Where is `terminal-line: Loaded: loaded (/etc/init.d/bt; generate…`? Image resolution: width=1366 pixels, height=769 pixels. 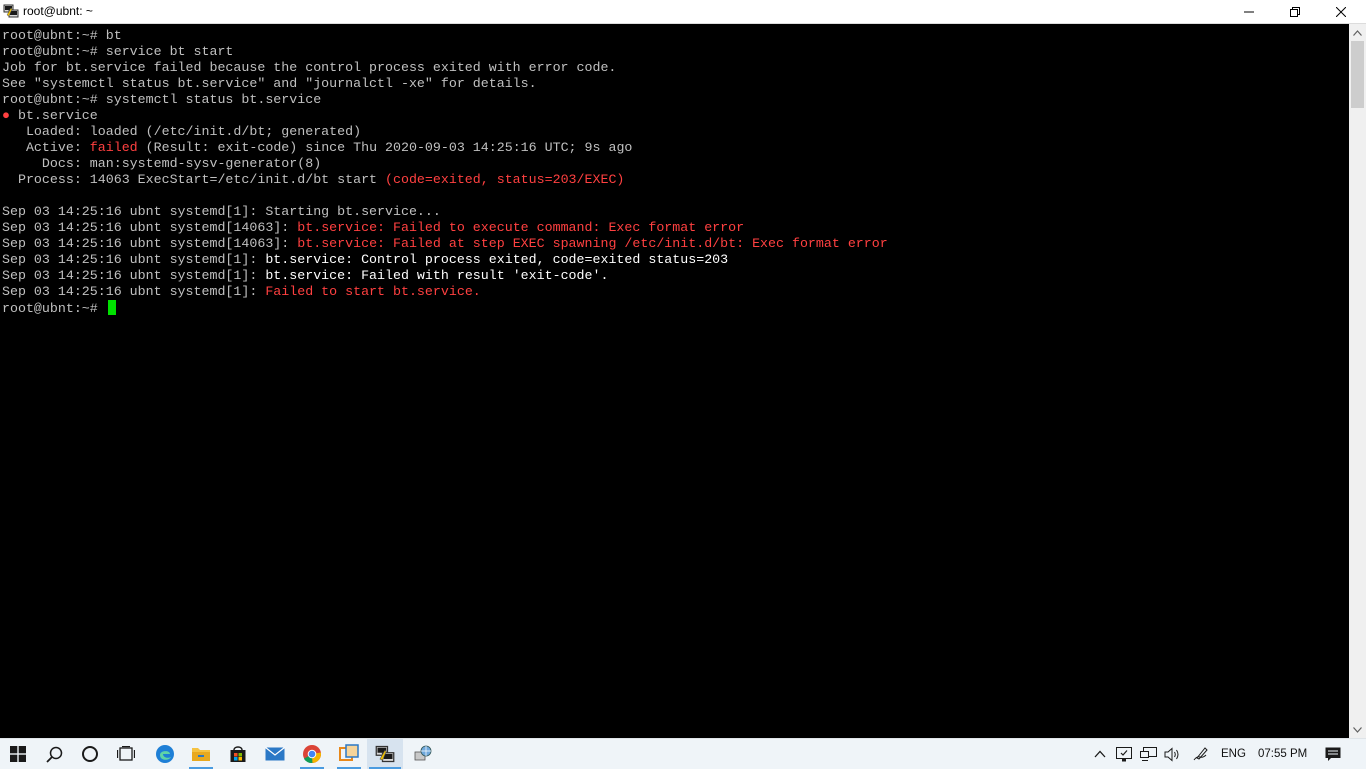
terminal-line: Loaded: loaded (/etc/init.d/bt; generate… is located at coordinates (445, 132).